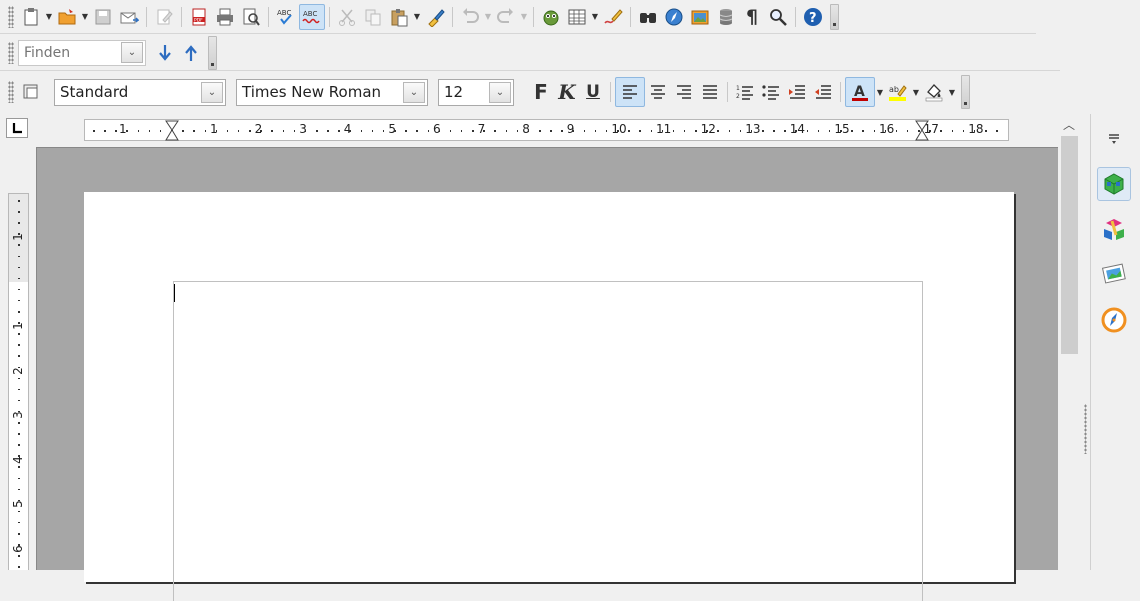 The image size is (1140, 601). What do you see at coordinates (577, 17) in the screenshot?
I see `table-icon` at bounding box center [577, 17].